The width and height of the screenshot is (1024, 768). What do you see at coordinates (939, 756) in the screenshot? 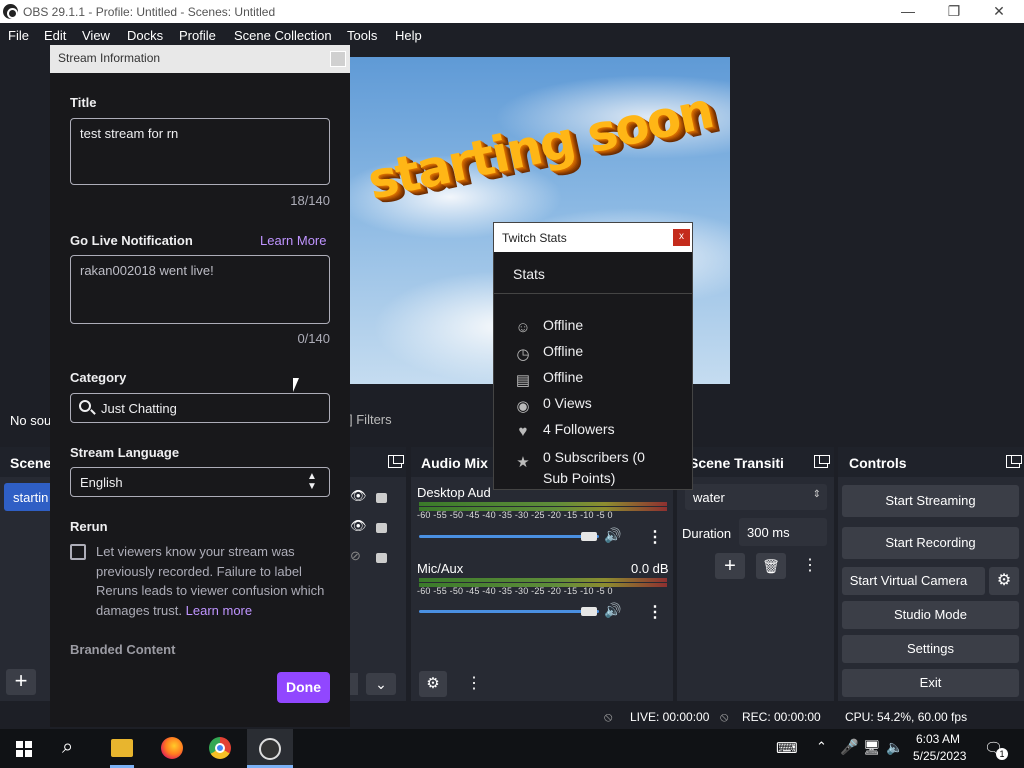
I see `clock-date: 5/25/2023` at bounding box center [939, 756].